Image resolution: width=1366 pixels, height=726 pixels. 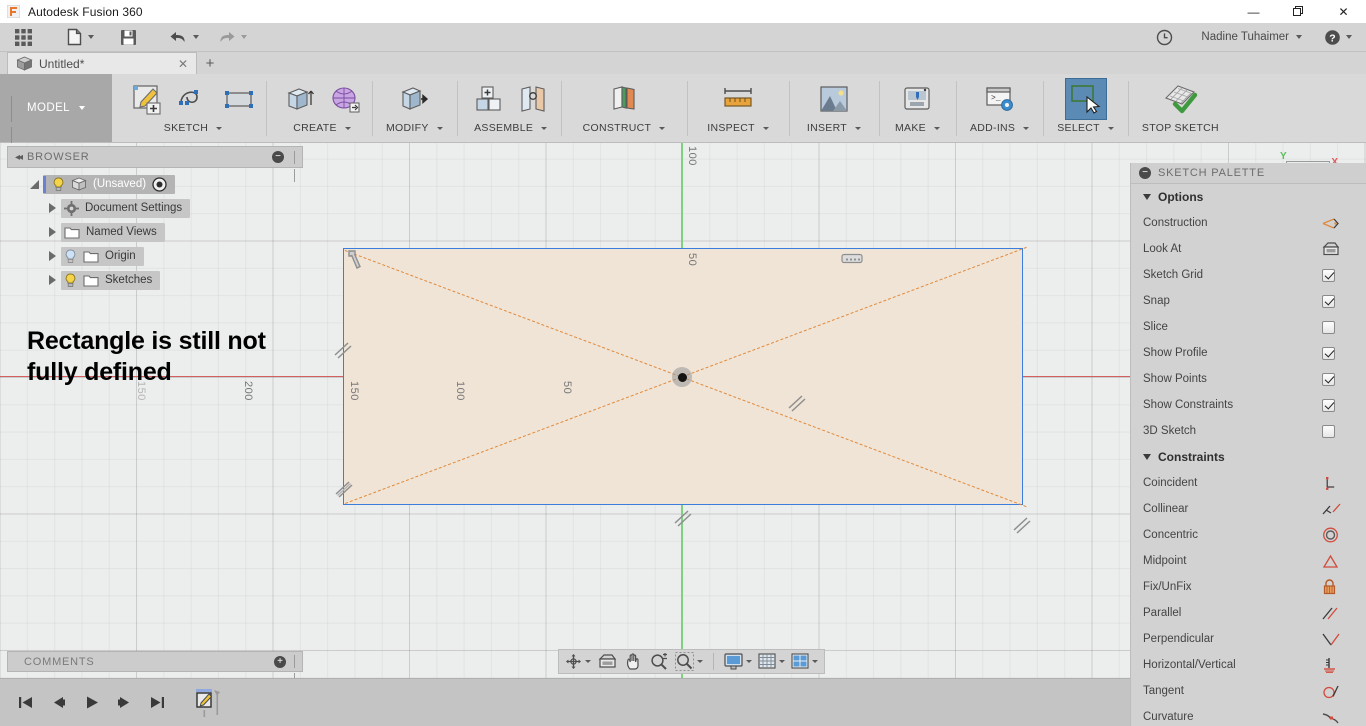 What do you see at coordinates (343, 350) in the screenshot?
I see `parallel-constraint-glyph-near-text` at bounding box center [343, 350].